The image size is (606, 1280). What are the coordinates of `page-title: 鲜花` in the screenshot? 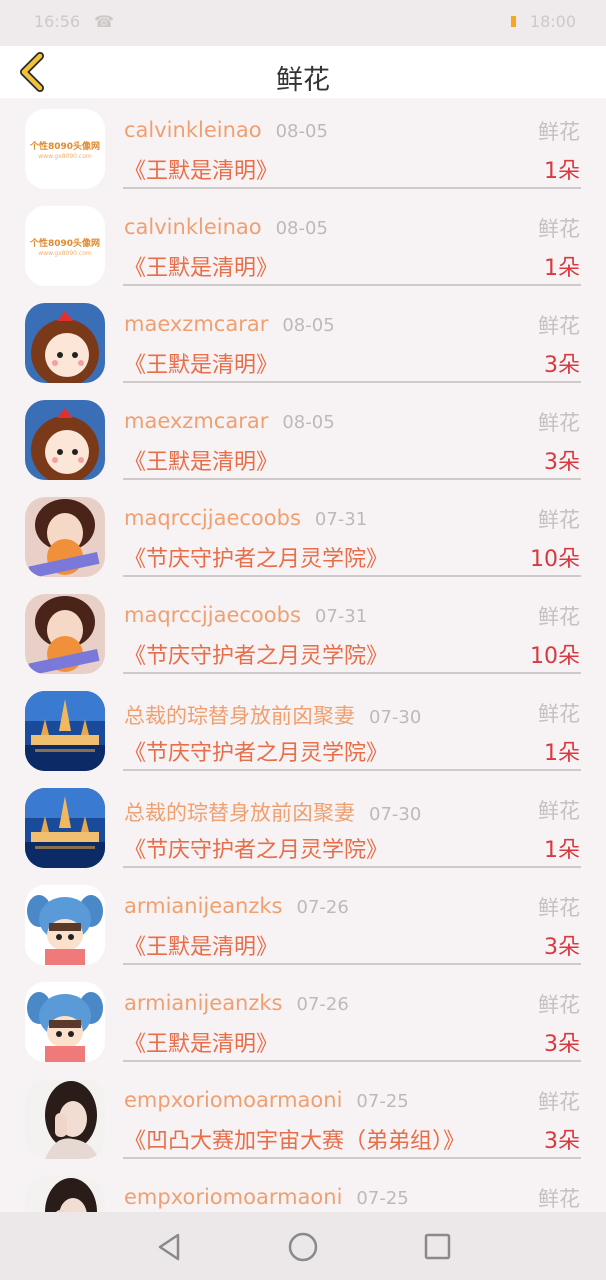 It's located at (303, 80).